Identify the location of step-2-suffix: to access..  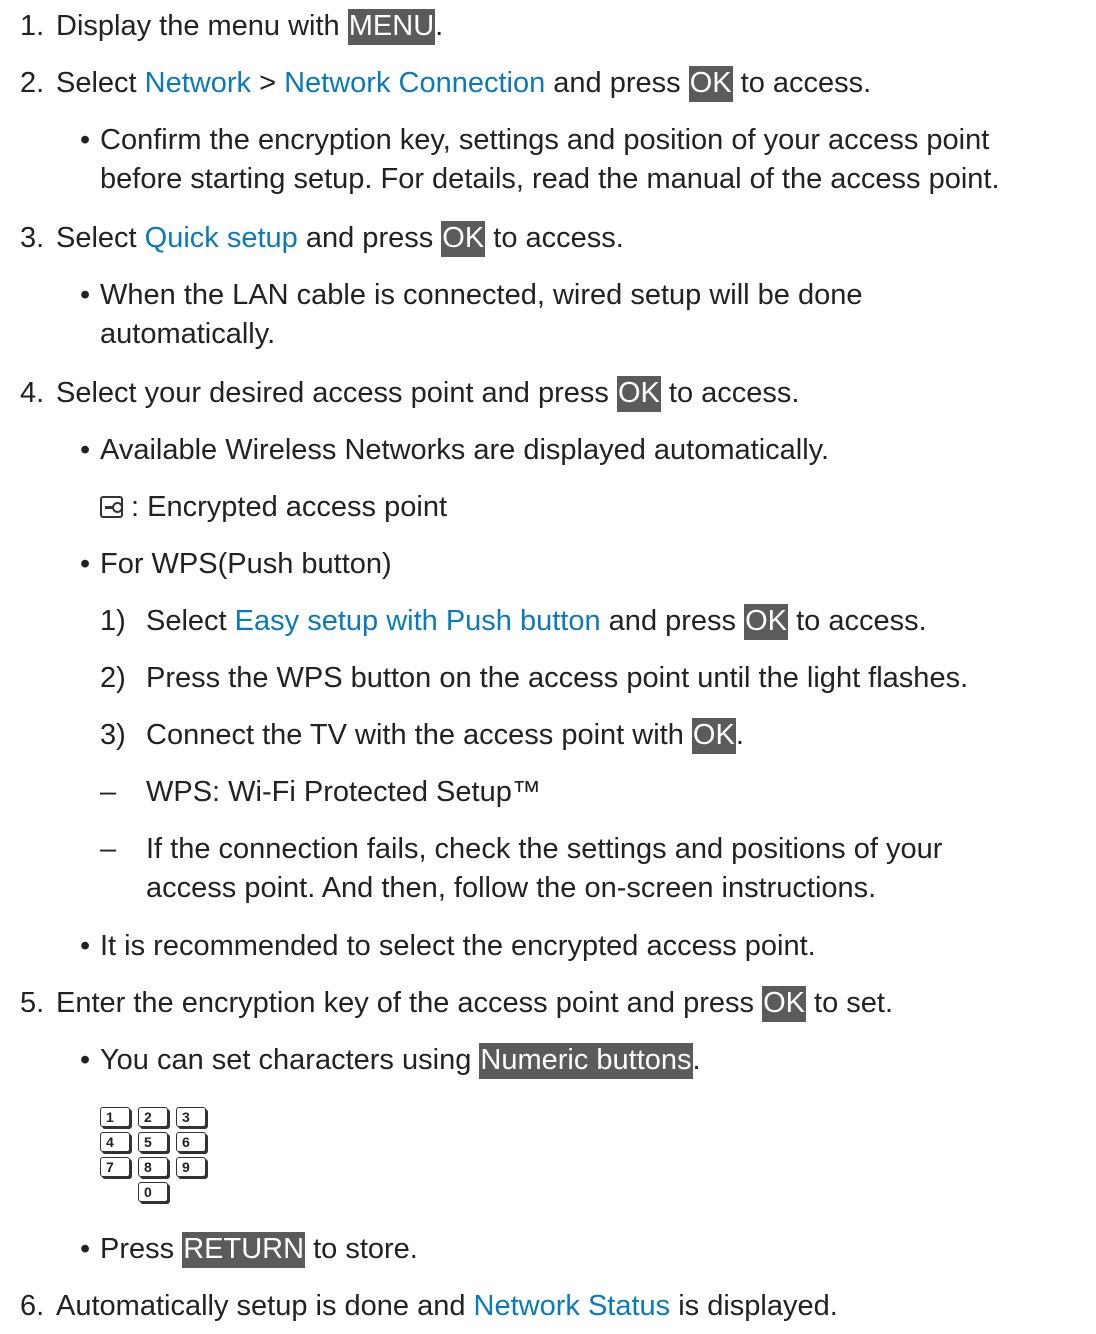
(802, 83).